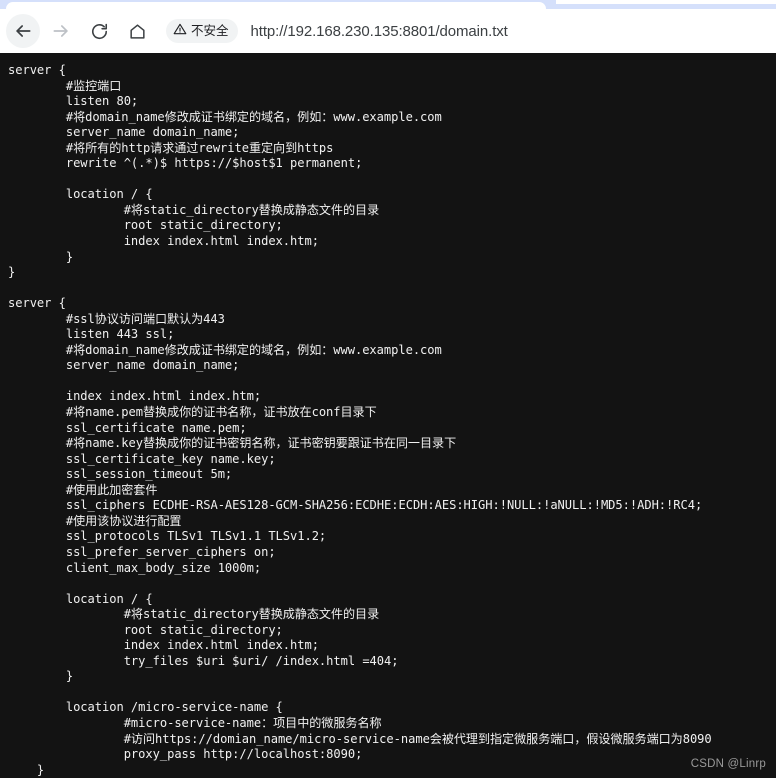 This screenshot has height=778, width=776. I want to click on tab-active, so click(276, 5).